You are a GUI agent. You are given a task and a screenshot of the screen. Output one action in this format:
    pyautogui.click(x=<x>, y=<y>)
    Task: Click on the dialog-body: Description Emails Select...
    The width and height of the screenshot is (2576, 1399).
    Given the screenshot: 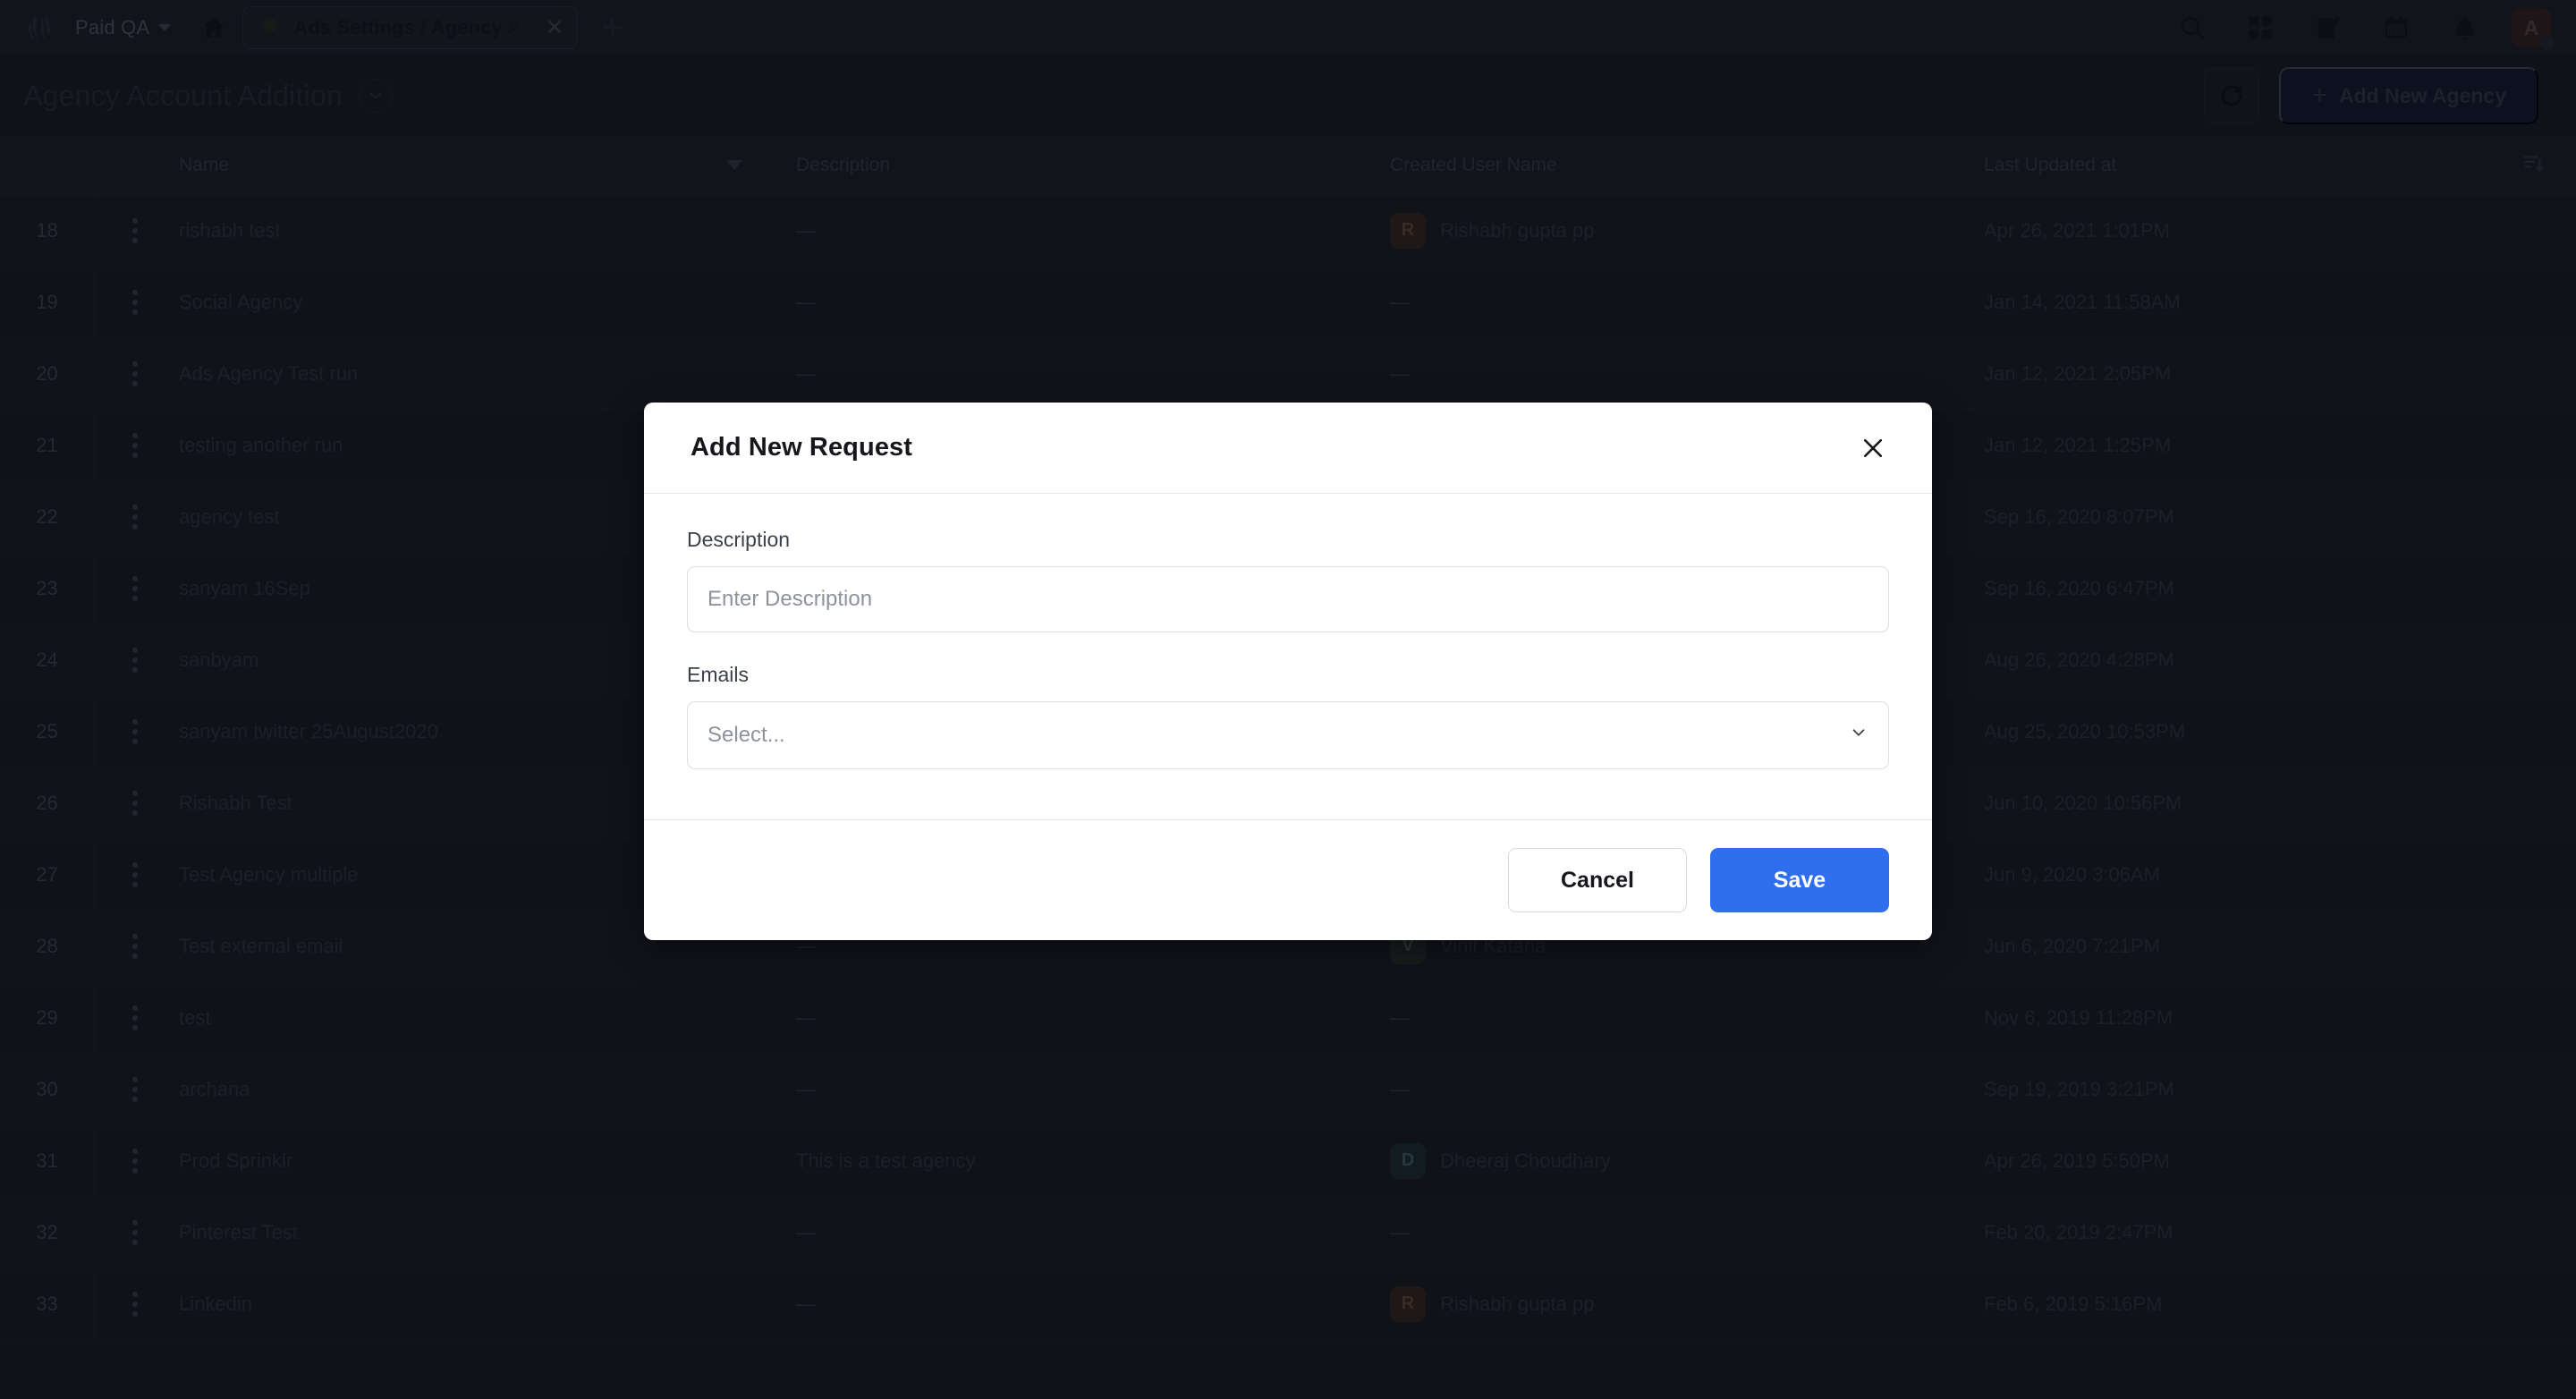 What is the action you would take?
    pyautogui.click(x=1288, y=657)
    